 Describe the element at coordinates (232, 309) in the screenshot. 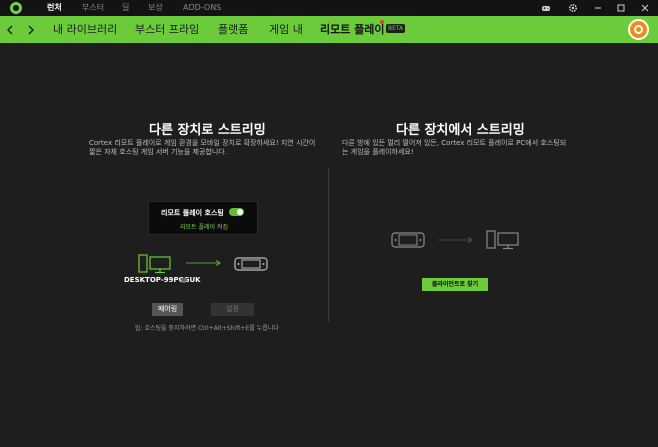

I see `settings-button: 설정` at that location.